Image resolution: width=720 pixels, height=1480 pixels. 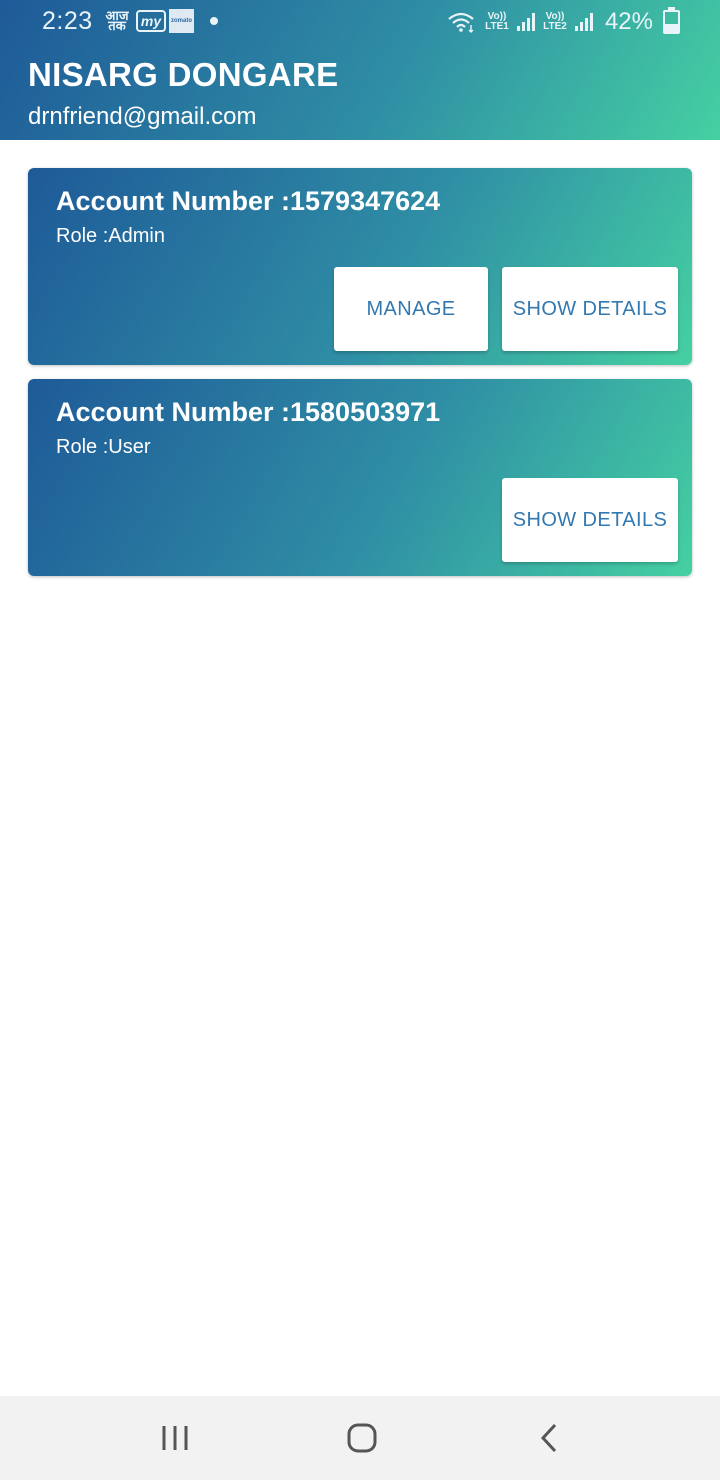 I want to click on account-number: Account Number :1579347624, so click(x=248, y=201).